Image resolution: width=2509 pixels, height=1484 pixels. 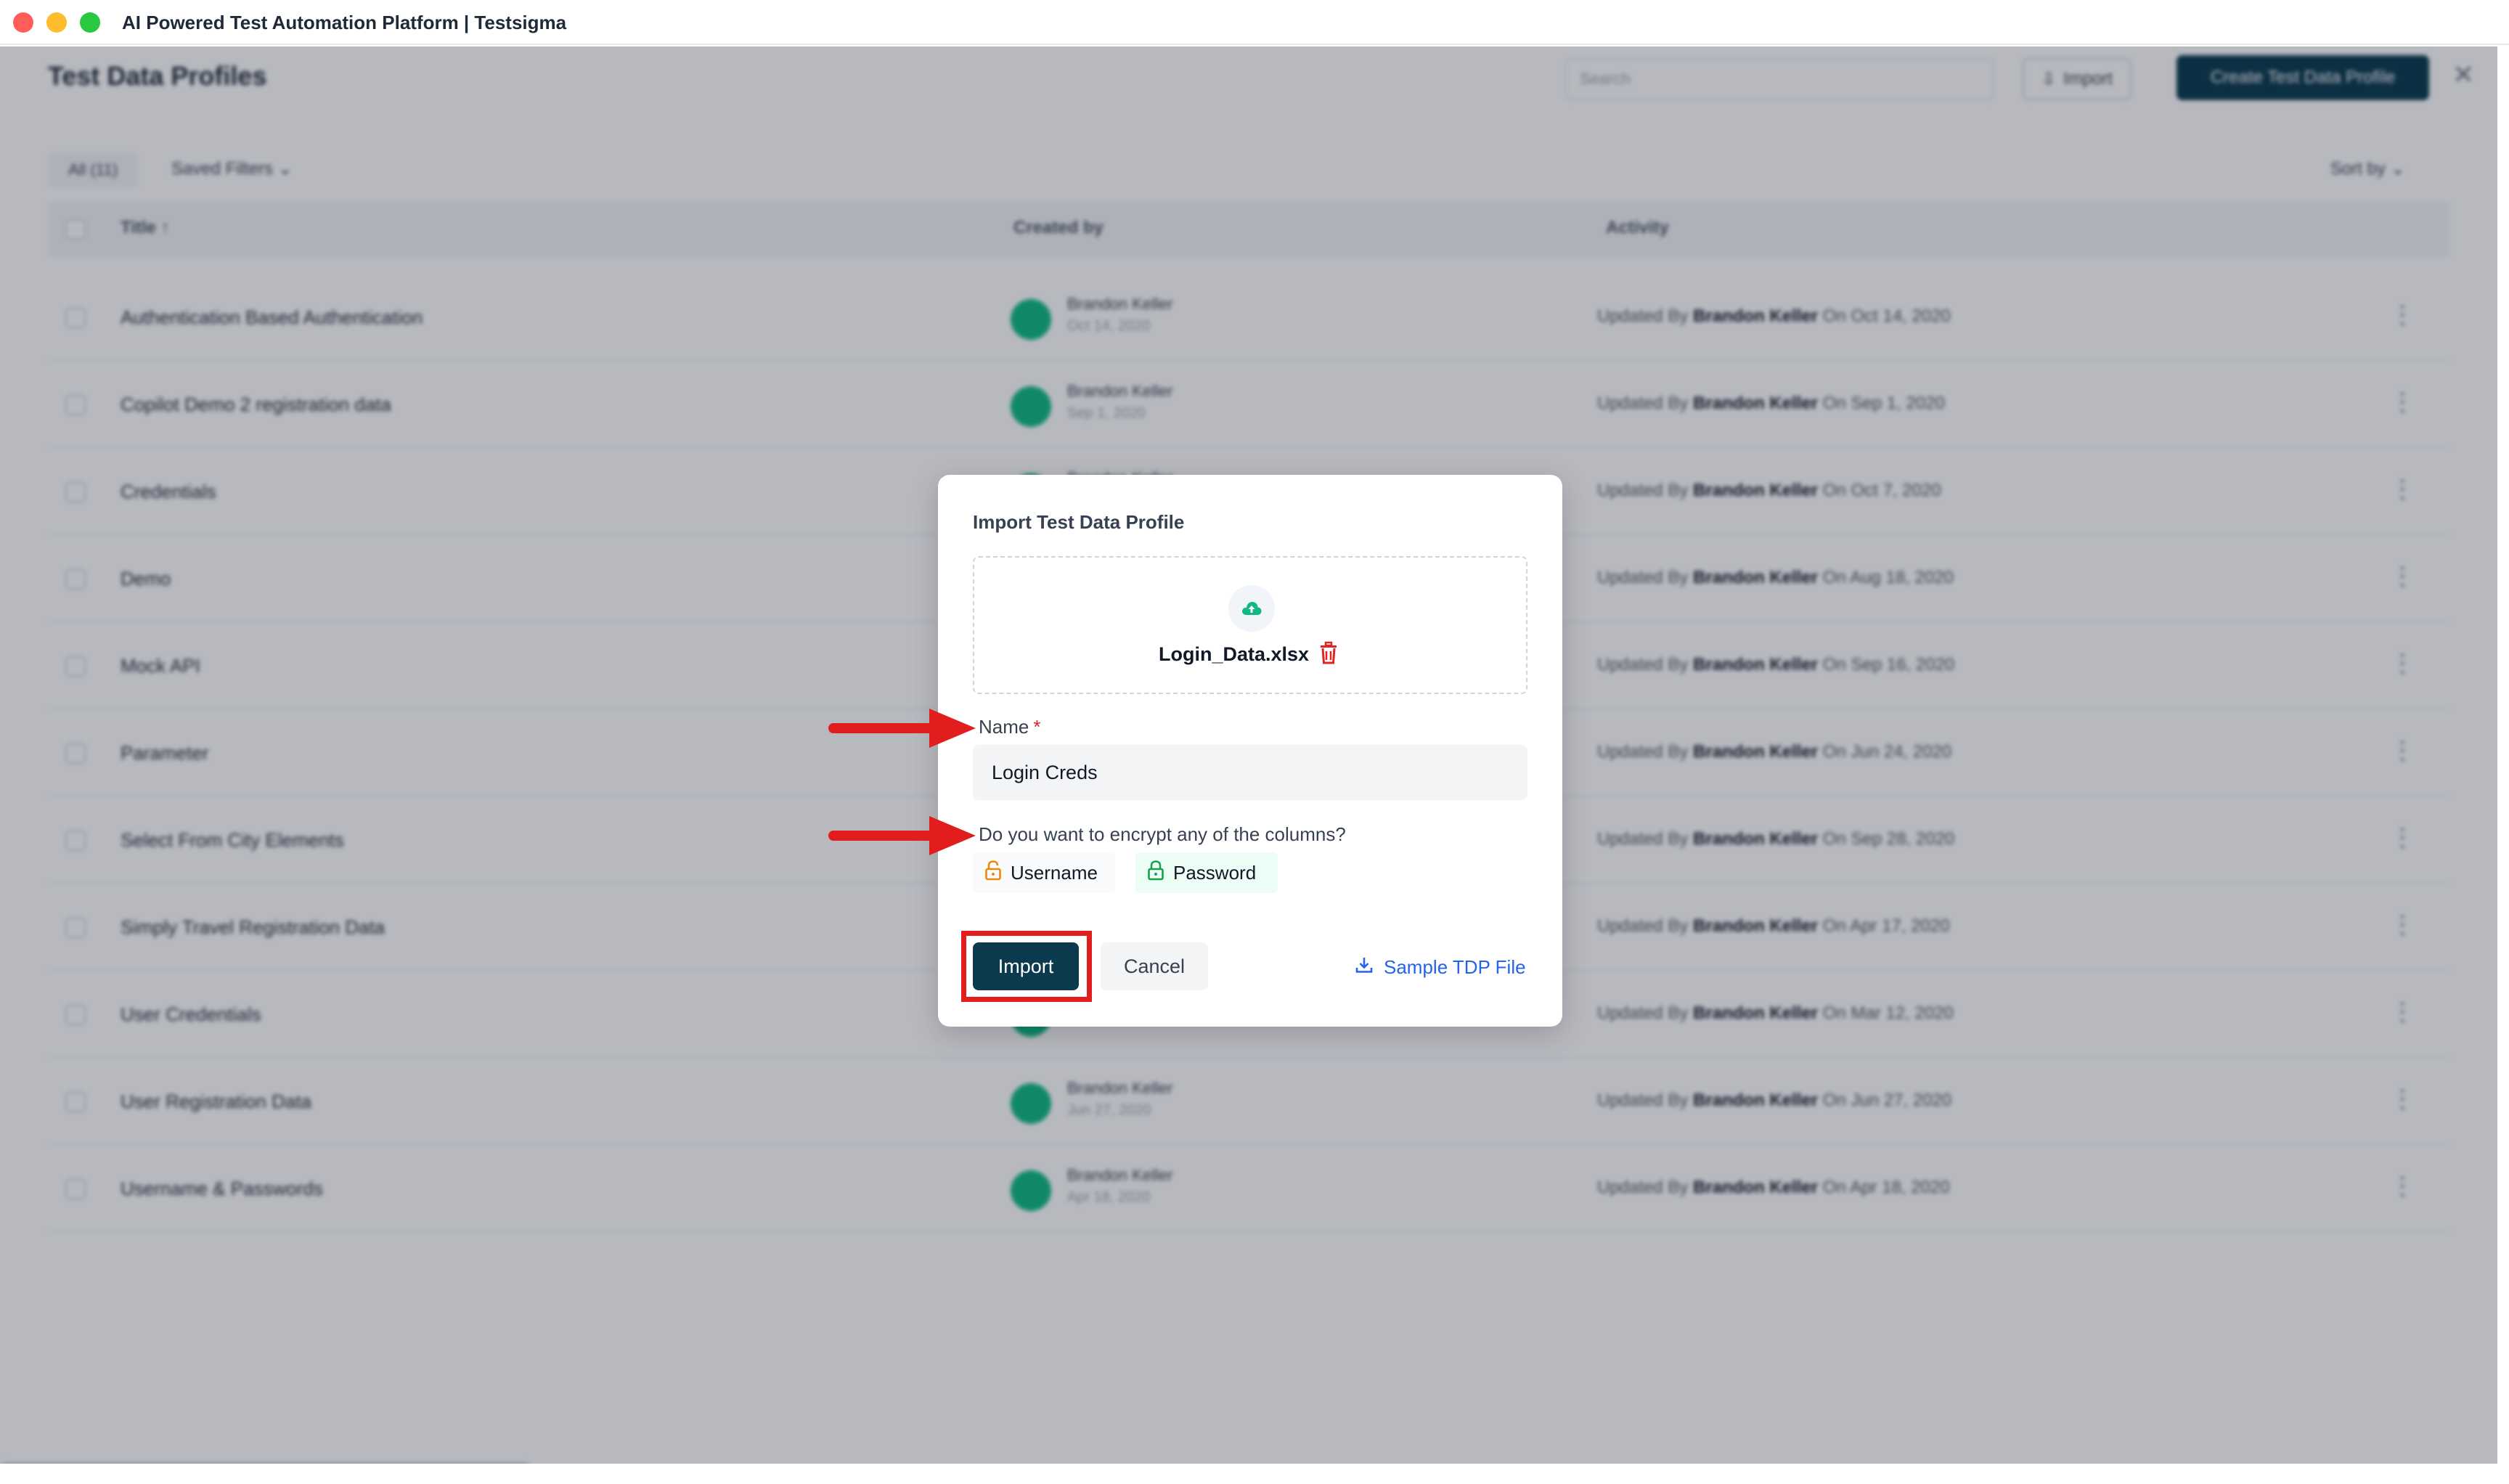 I want to click on delete-file-icon, so click(x=1328, y=653).